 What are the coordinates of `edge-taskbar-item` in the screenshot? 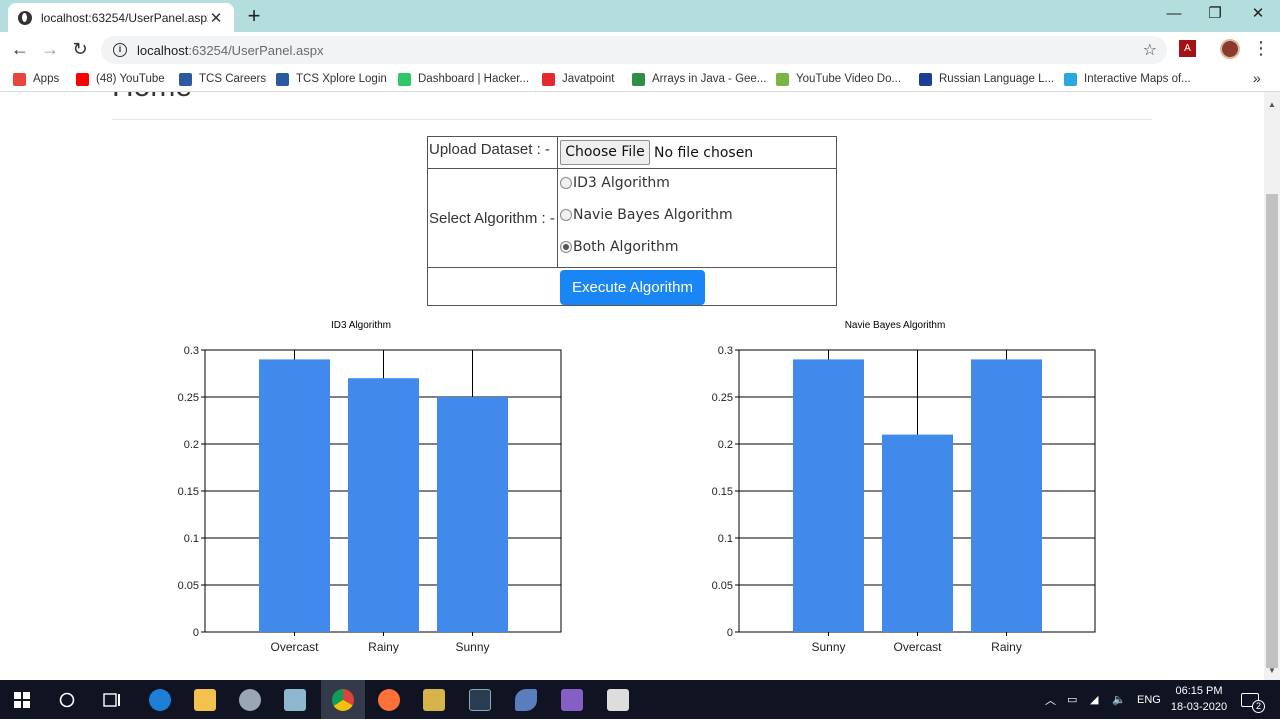 It's located at (160, 699).